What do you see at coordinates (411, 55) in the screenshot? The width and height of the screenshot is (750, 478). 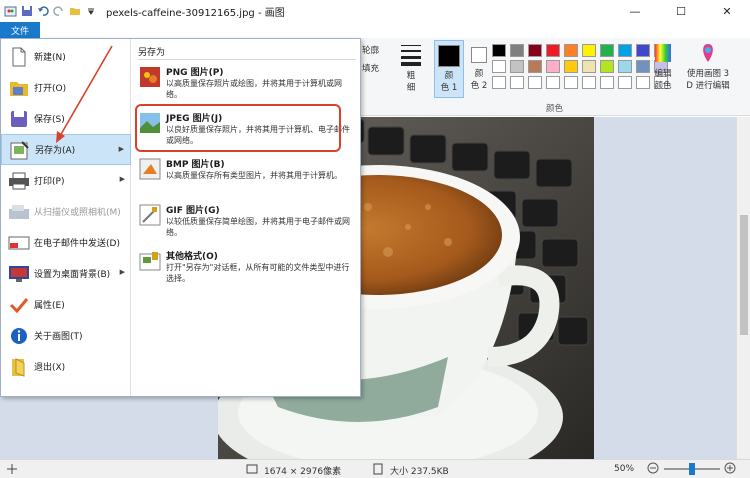 I see `line-size-icon` at bounding box center [411, 55].